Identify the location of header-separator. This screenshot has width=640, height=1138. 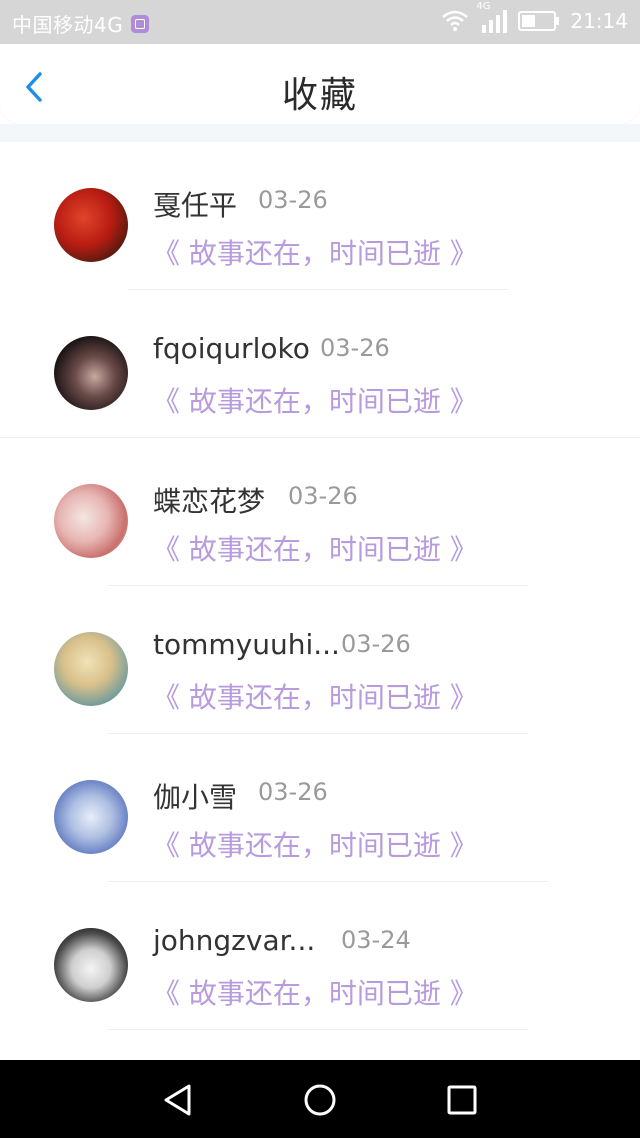
(320, 133).